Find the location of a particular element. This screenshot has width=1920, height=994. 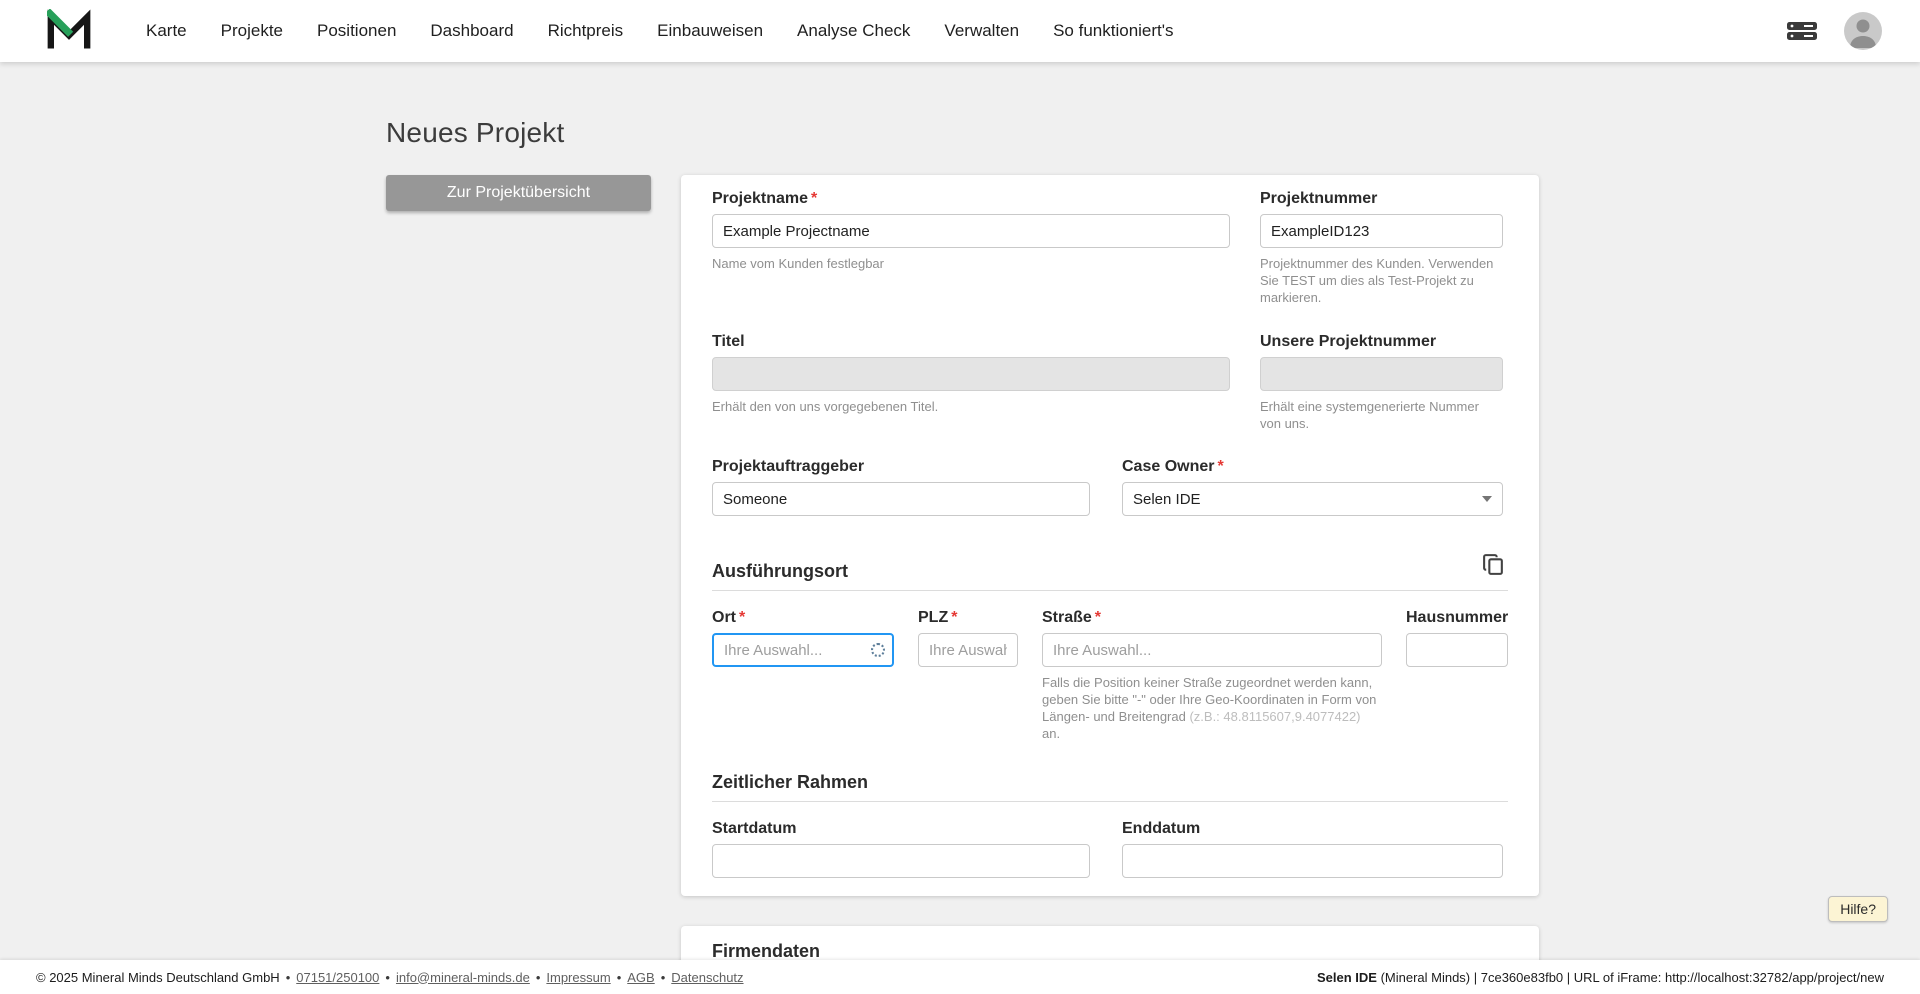

plz-input is located at coordinates (968, 650).